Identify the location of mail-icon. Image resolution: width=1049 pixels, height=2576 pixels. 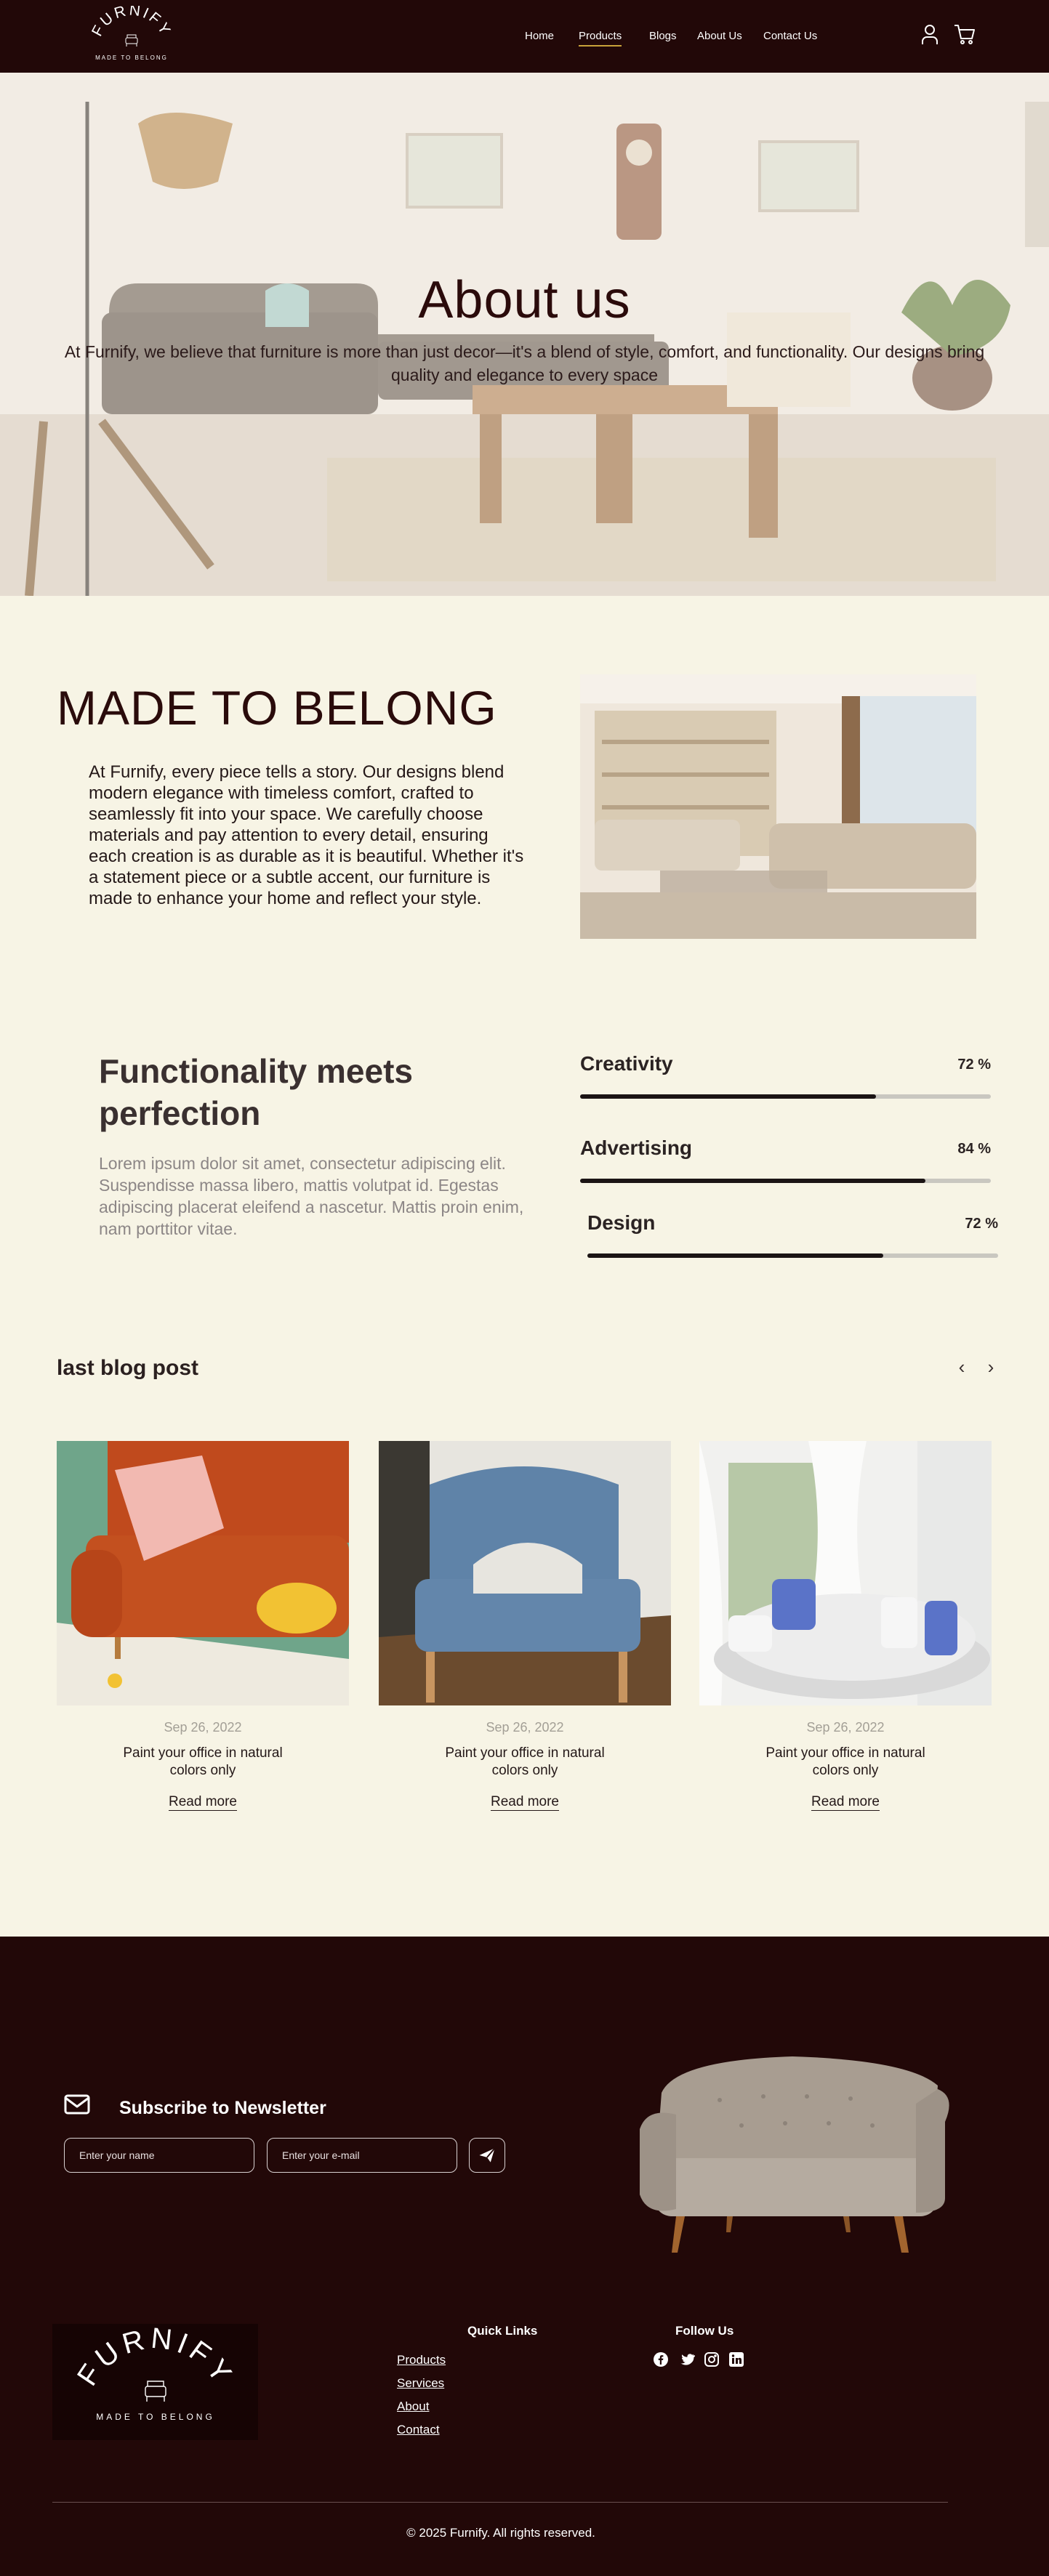
(77, 2105).